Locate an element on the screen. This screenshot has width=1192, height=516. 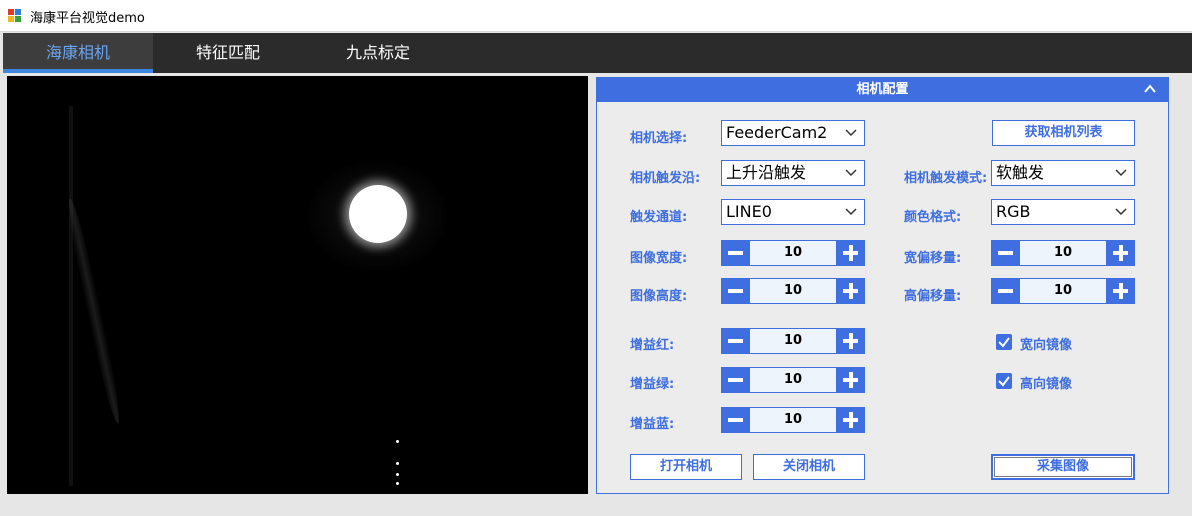
image-width-input: 10 is located at coordinates (793, 253).